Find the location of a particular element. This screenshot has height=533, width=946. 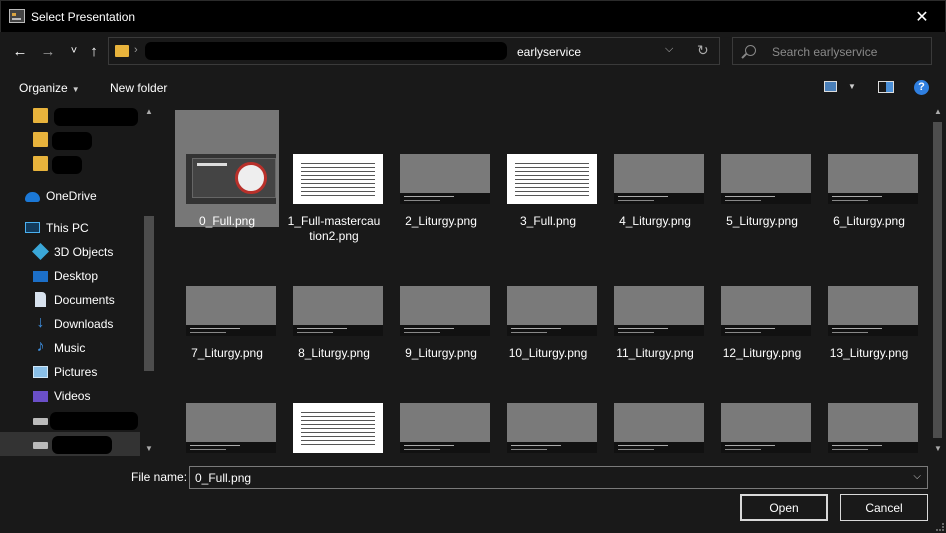

file-item: 10_Liturgy.png is located at coordinates (548, 301).